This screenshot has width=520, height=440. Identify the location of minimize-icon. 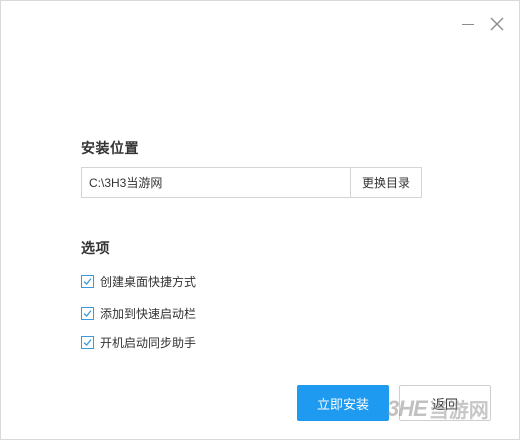
(468, 24).